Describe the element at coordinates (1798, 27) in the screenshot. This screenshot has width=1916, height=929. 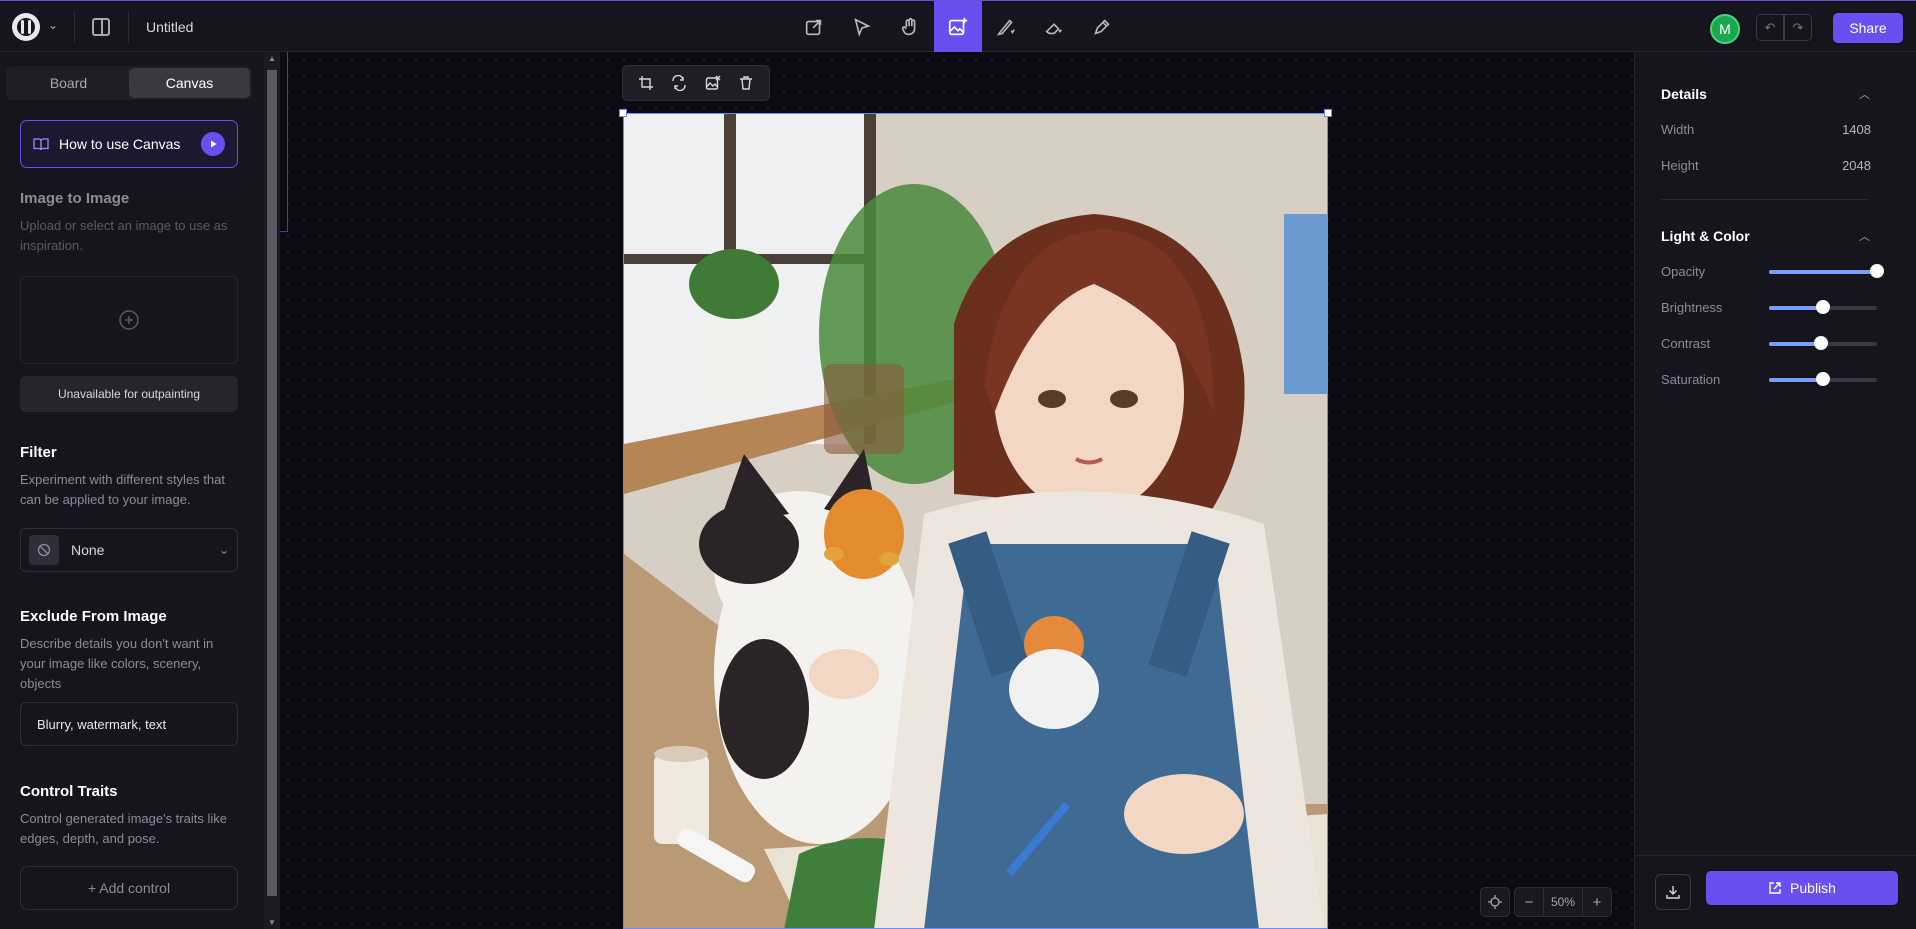
I see `redo-icon: ↷` at that location.